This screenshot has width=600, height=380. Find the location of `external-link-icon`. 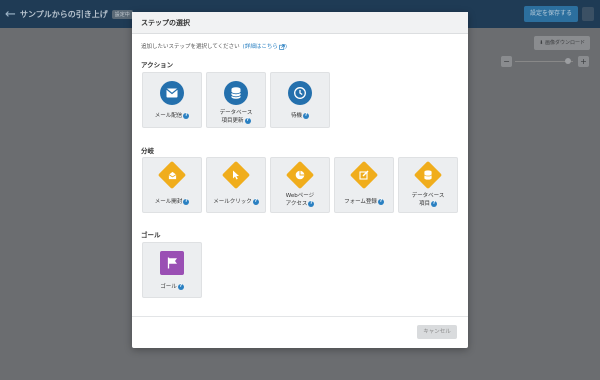

external-link-icon is located at coordinates (282, 46).